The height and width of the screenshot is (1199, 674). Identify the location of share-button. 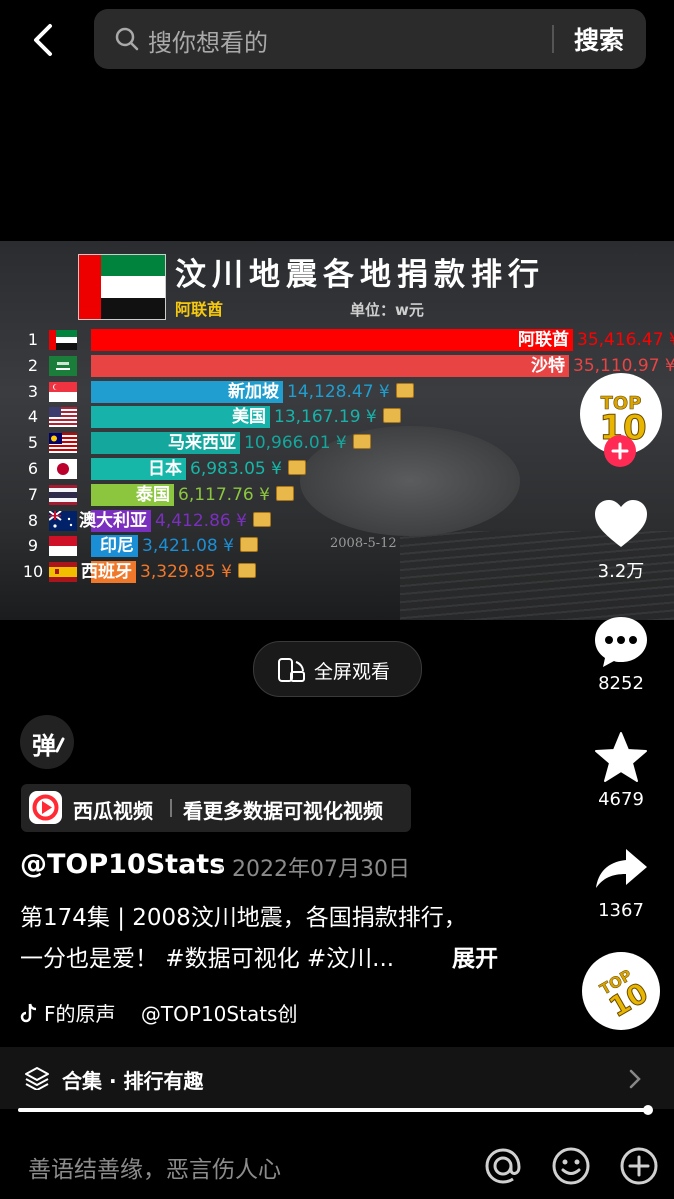
(621, 870).